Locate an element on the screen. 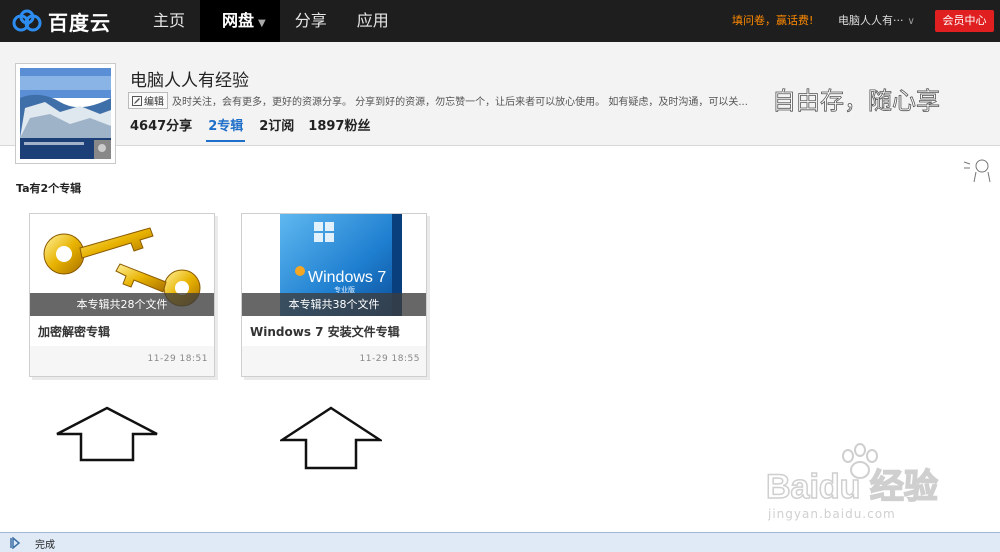  watermark-url: jingyan.baidu.com is located at coordinates (832, 514).